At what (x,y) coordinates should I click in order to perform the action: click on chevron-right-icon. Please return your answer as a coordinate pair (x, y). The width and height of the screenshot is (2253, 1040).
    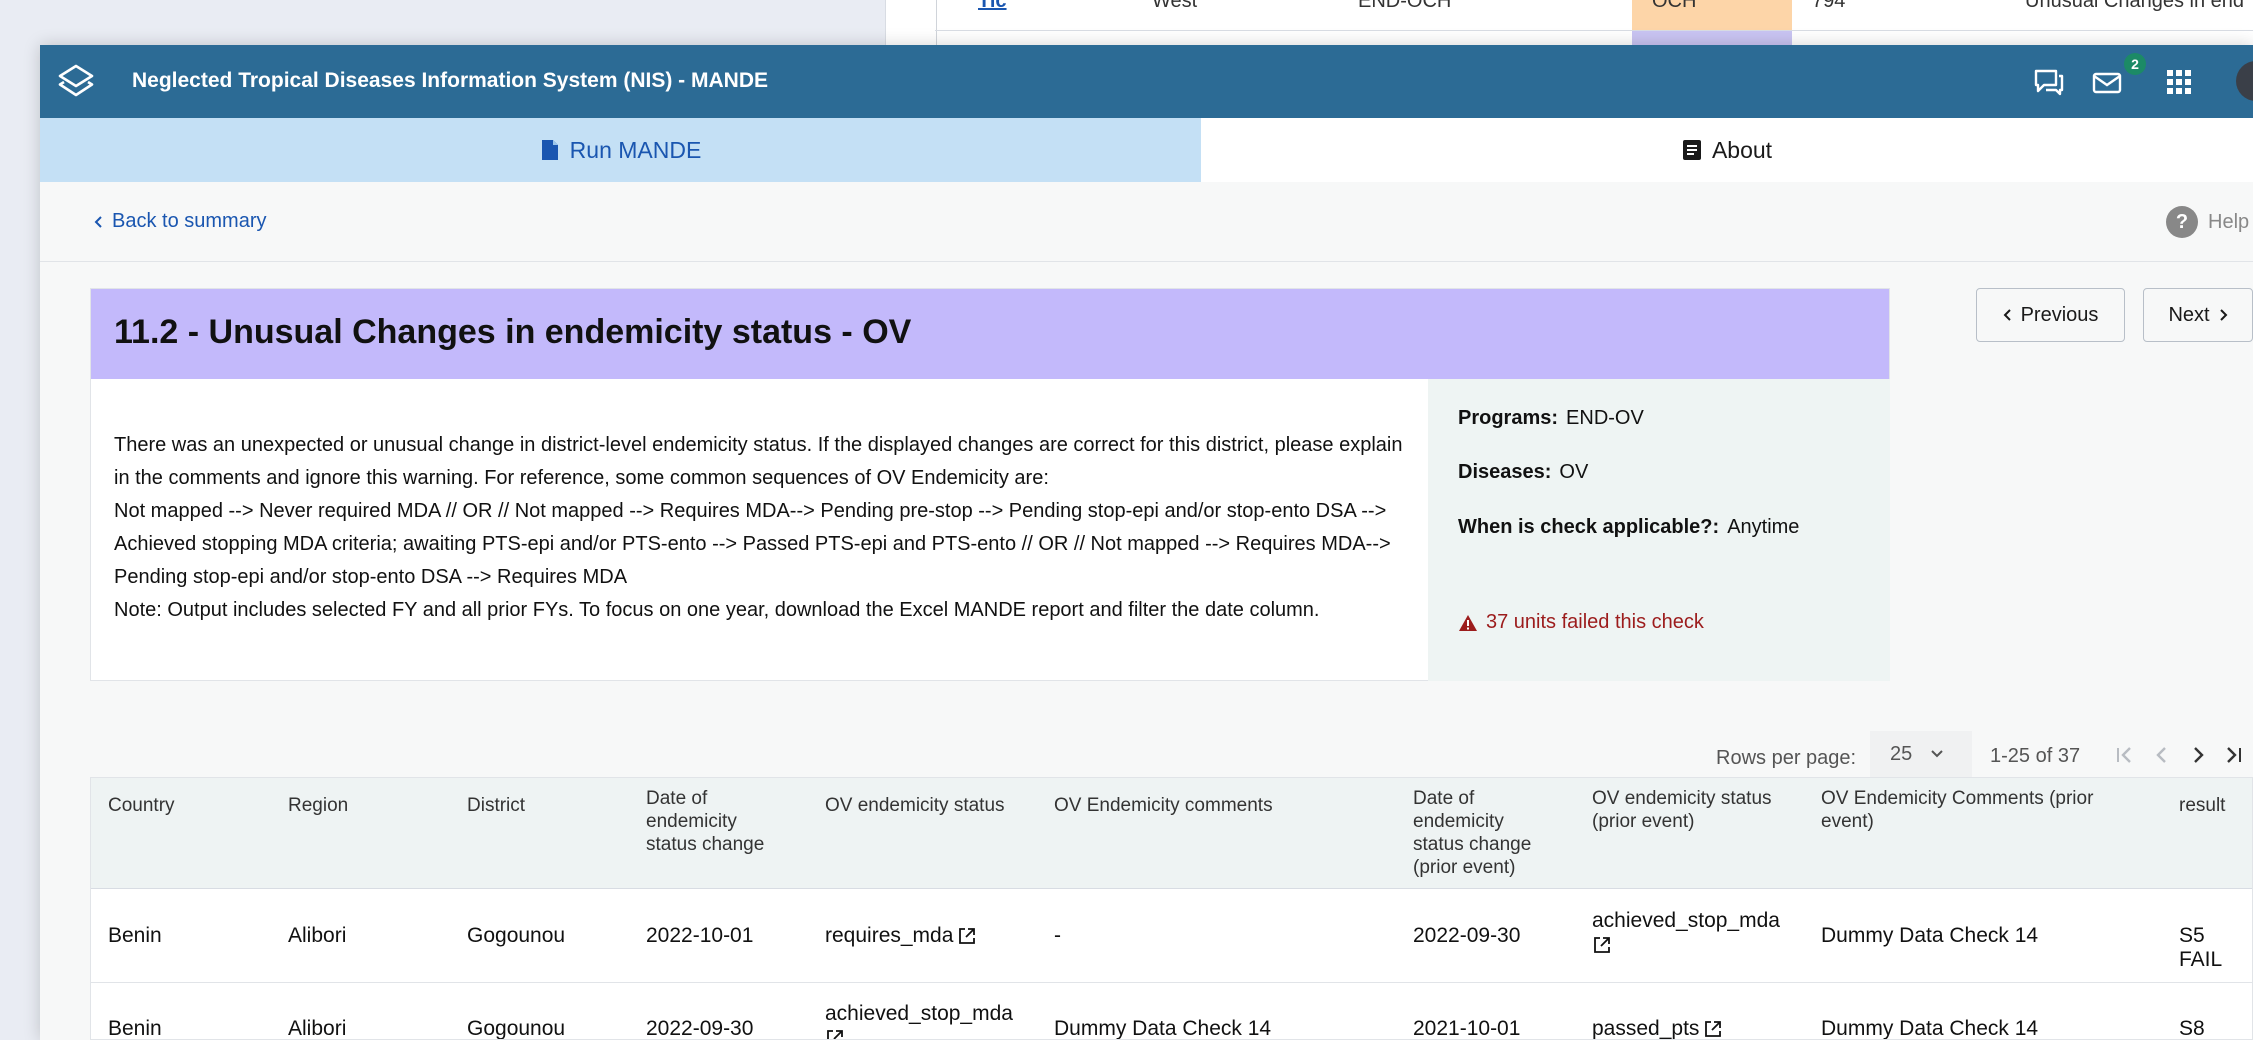
    Looking at the image, I should click on (2223, 315).